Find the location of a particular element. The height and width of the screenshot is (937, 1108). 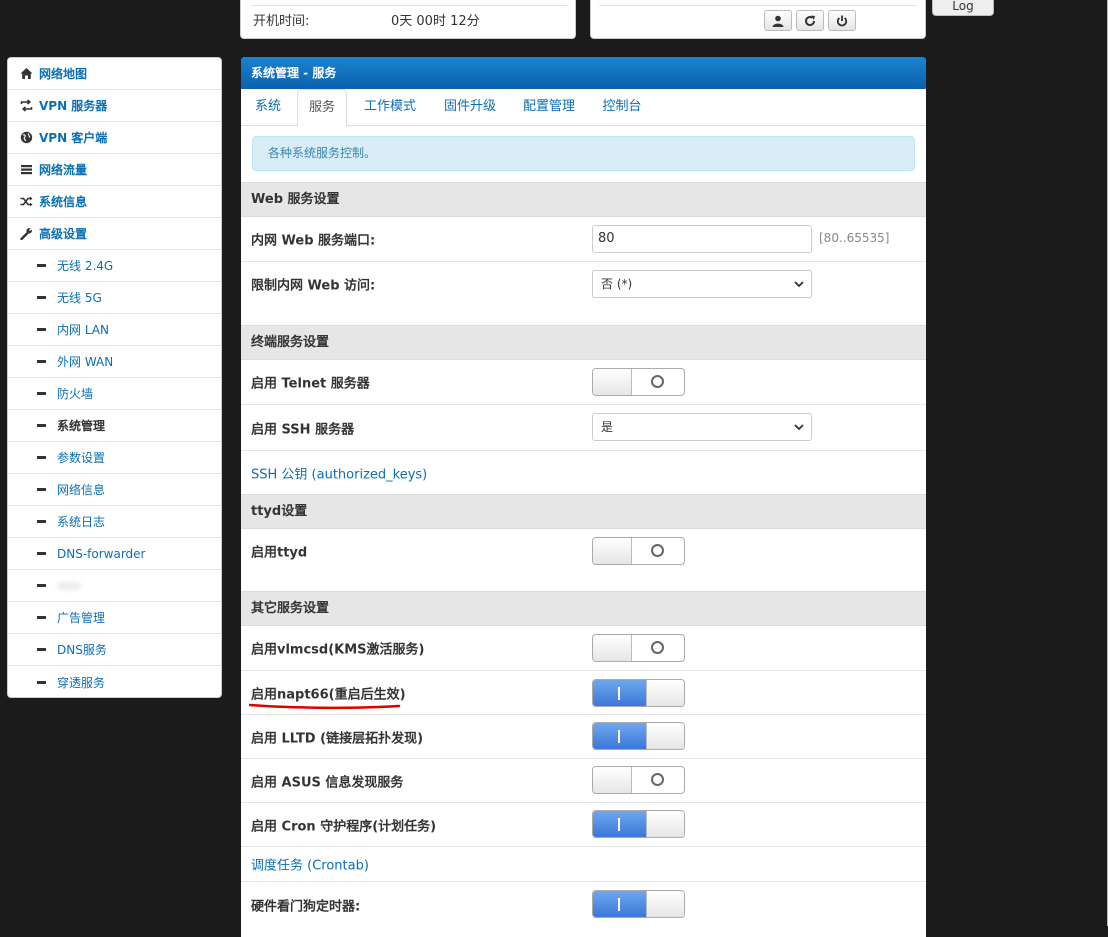

sub-ad-management: 广告管理 is located at coordinates (114, 618).